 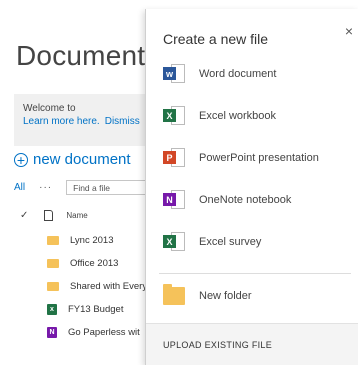 I want to click on divider, so click(x=255, y=273).